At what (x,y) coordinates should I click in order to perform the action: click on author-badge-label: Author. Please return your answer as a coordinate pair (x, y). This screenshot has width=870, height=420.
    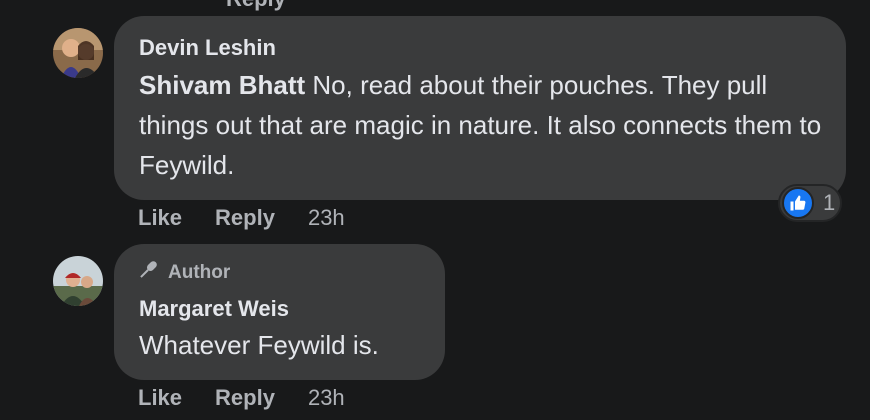
    Looking at the image, I should click on (199, 272).